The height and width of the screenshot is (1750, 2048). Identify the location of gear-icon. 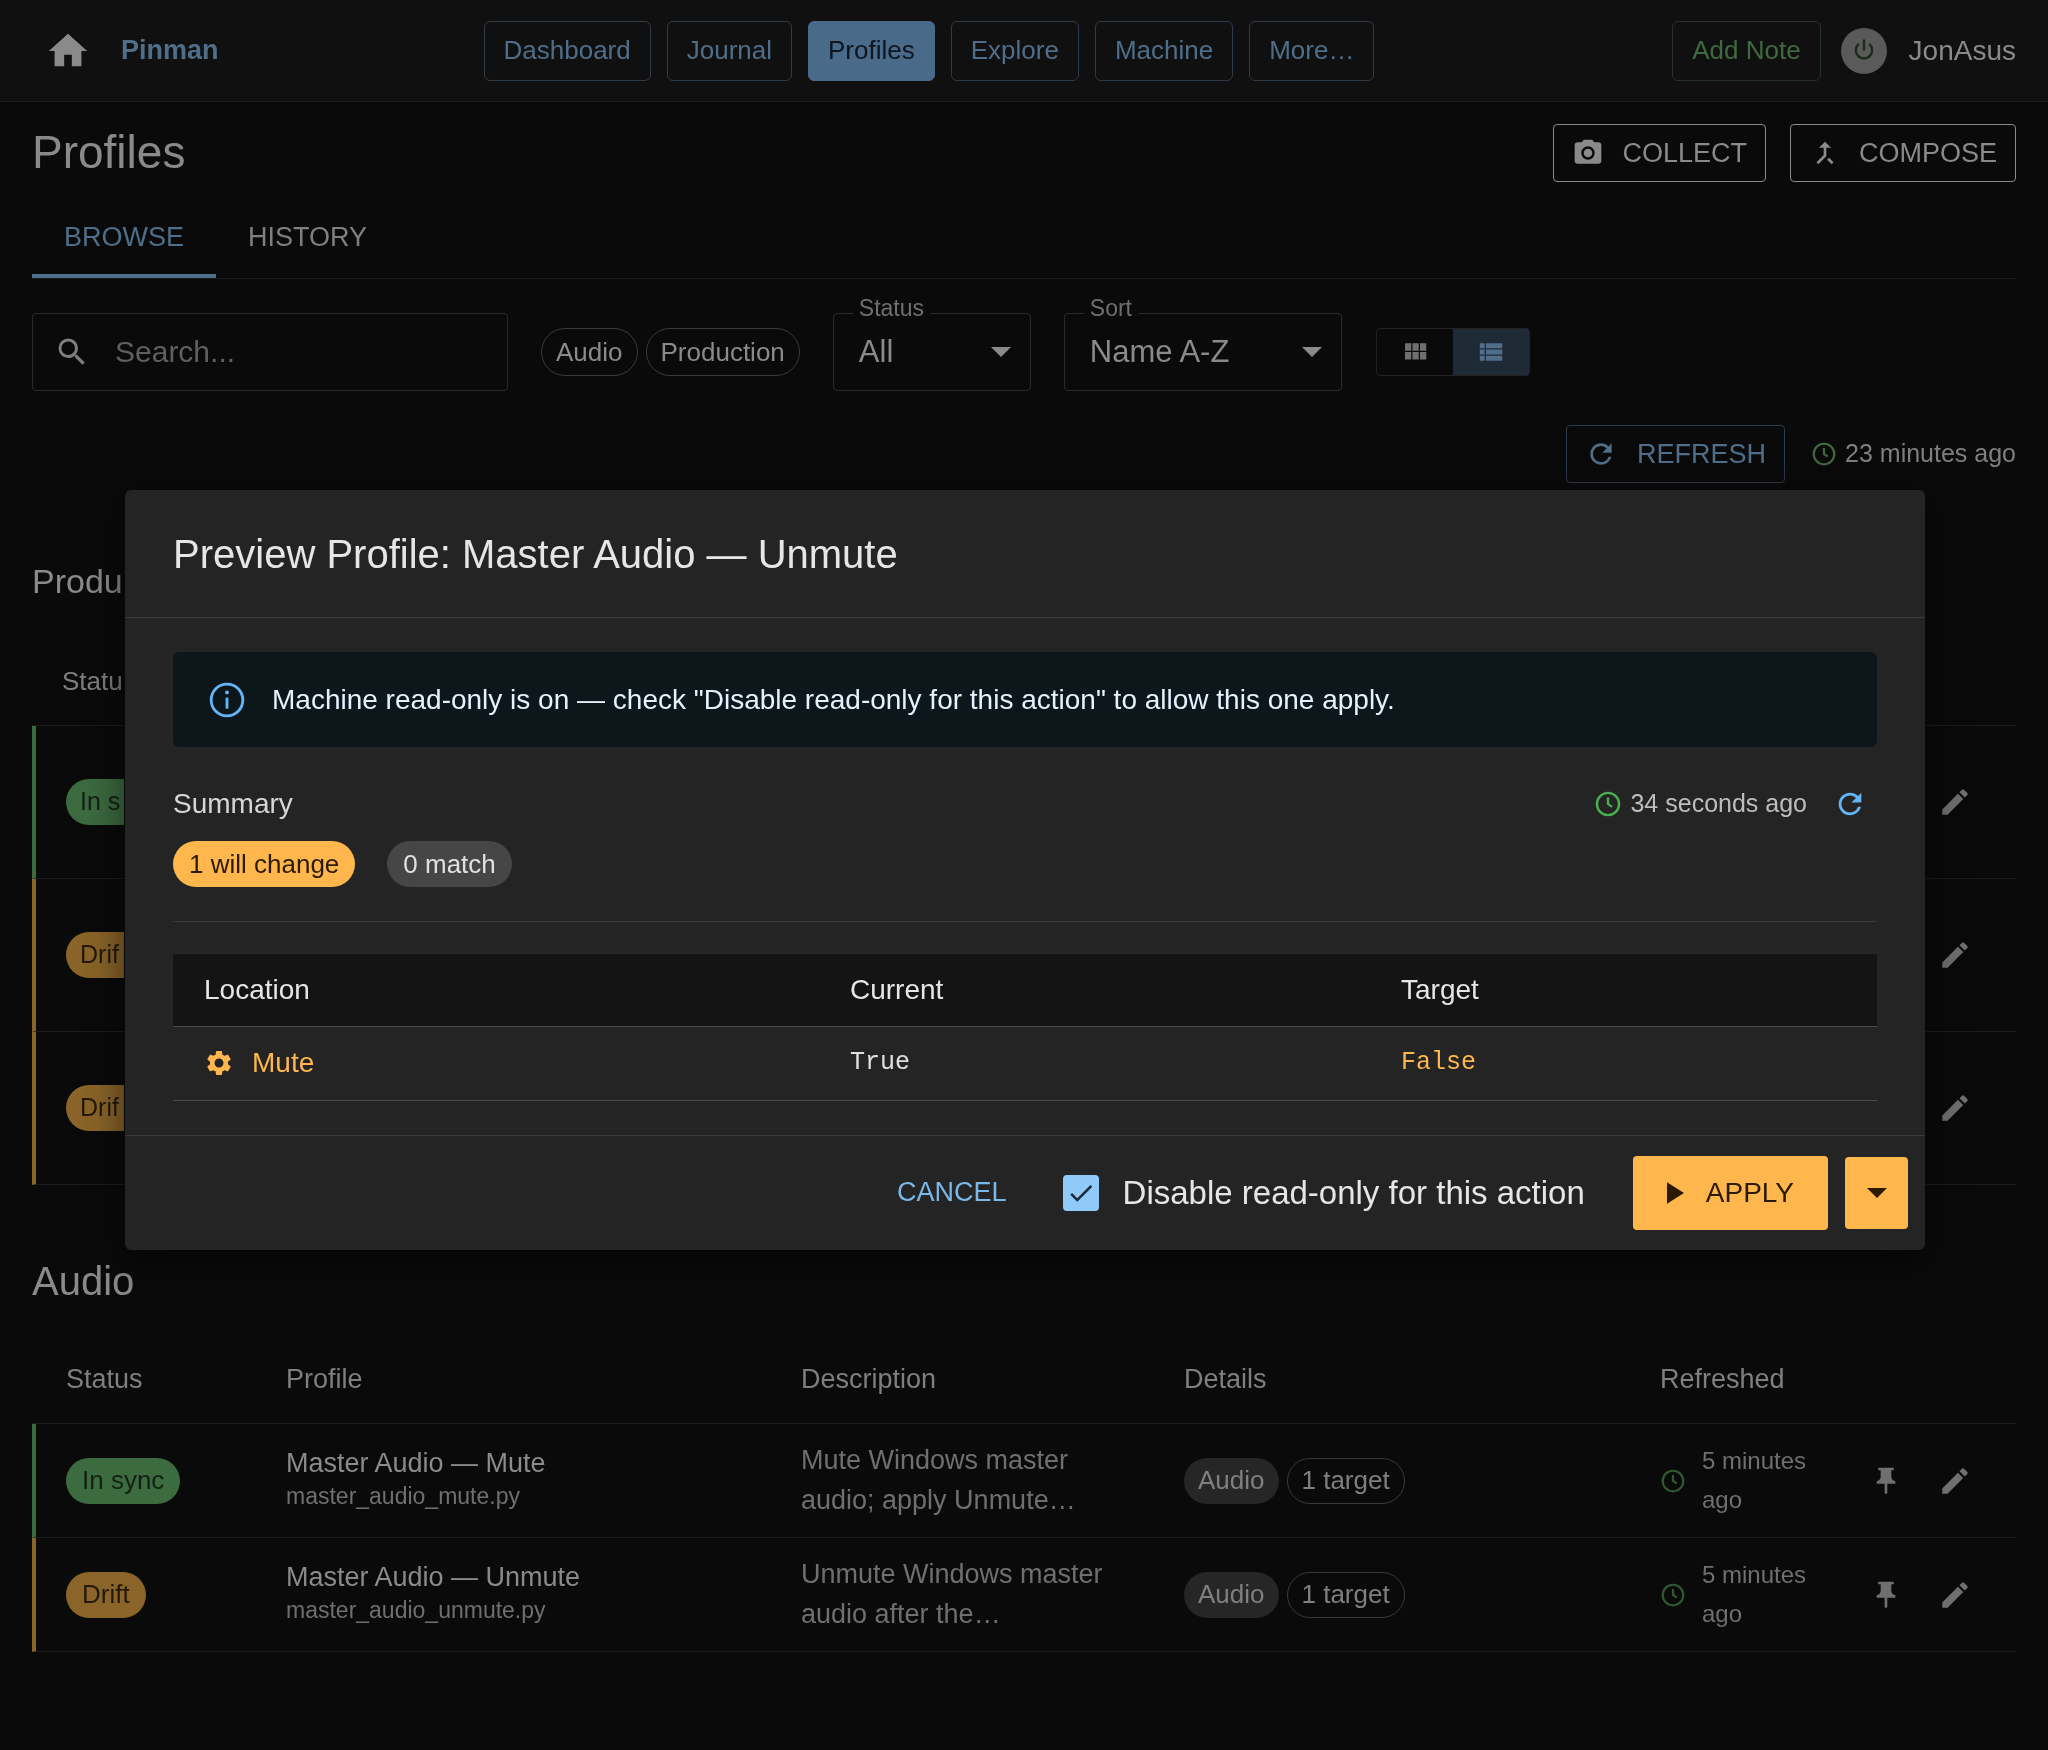
(219, 1063).